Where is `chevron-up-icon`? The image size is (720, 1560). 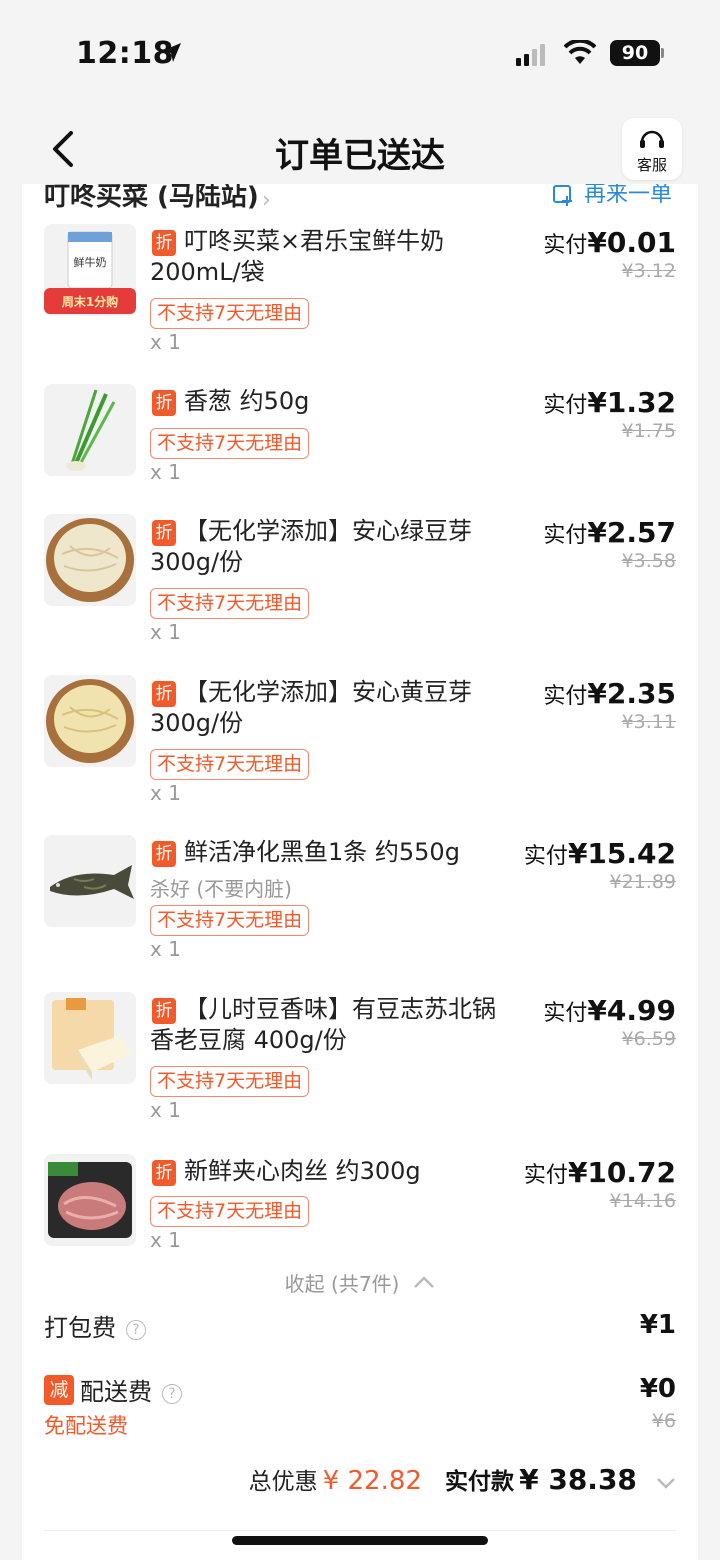
chevron-up-icon is located at coordinates (424, 1282).